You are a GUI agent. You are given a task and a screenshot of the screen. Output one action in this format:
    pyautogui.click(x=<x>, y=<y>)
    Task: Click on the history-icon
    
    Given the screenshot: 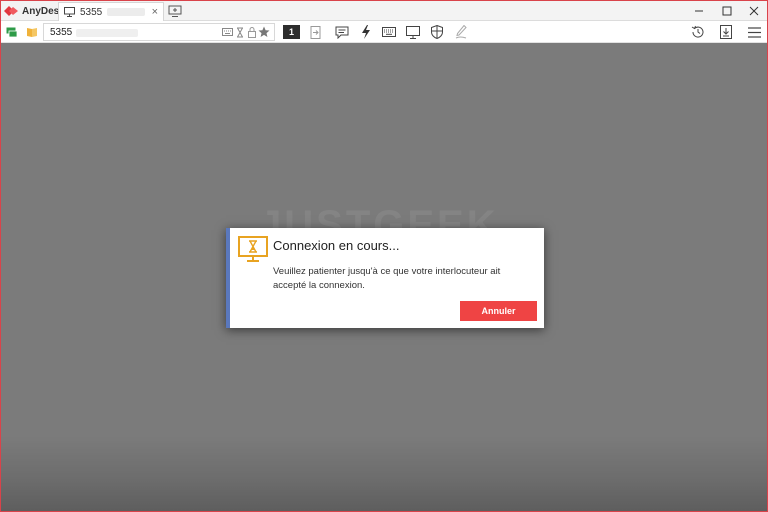 What is the action you would take?
    pyautogui.click(x=698, y=32)
    